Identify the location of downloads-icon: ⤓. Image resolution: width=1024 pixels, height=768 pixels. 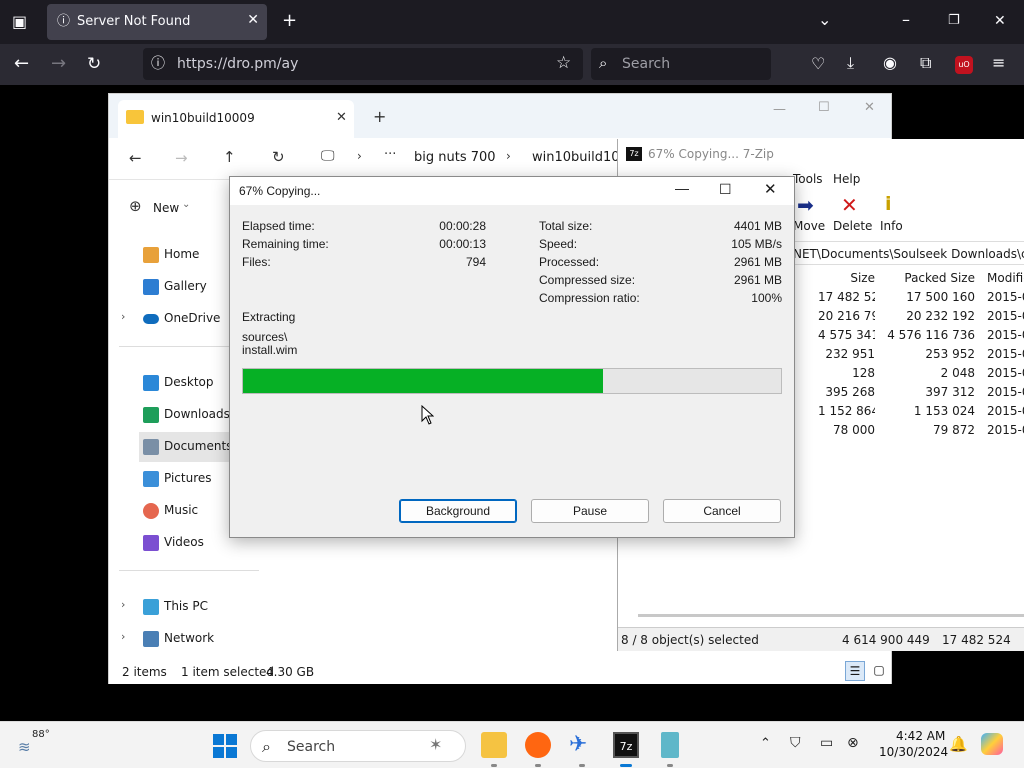
(850, 63).